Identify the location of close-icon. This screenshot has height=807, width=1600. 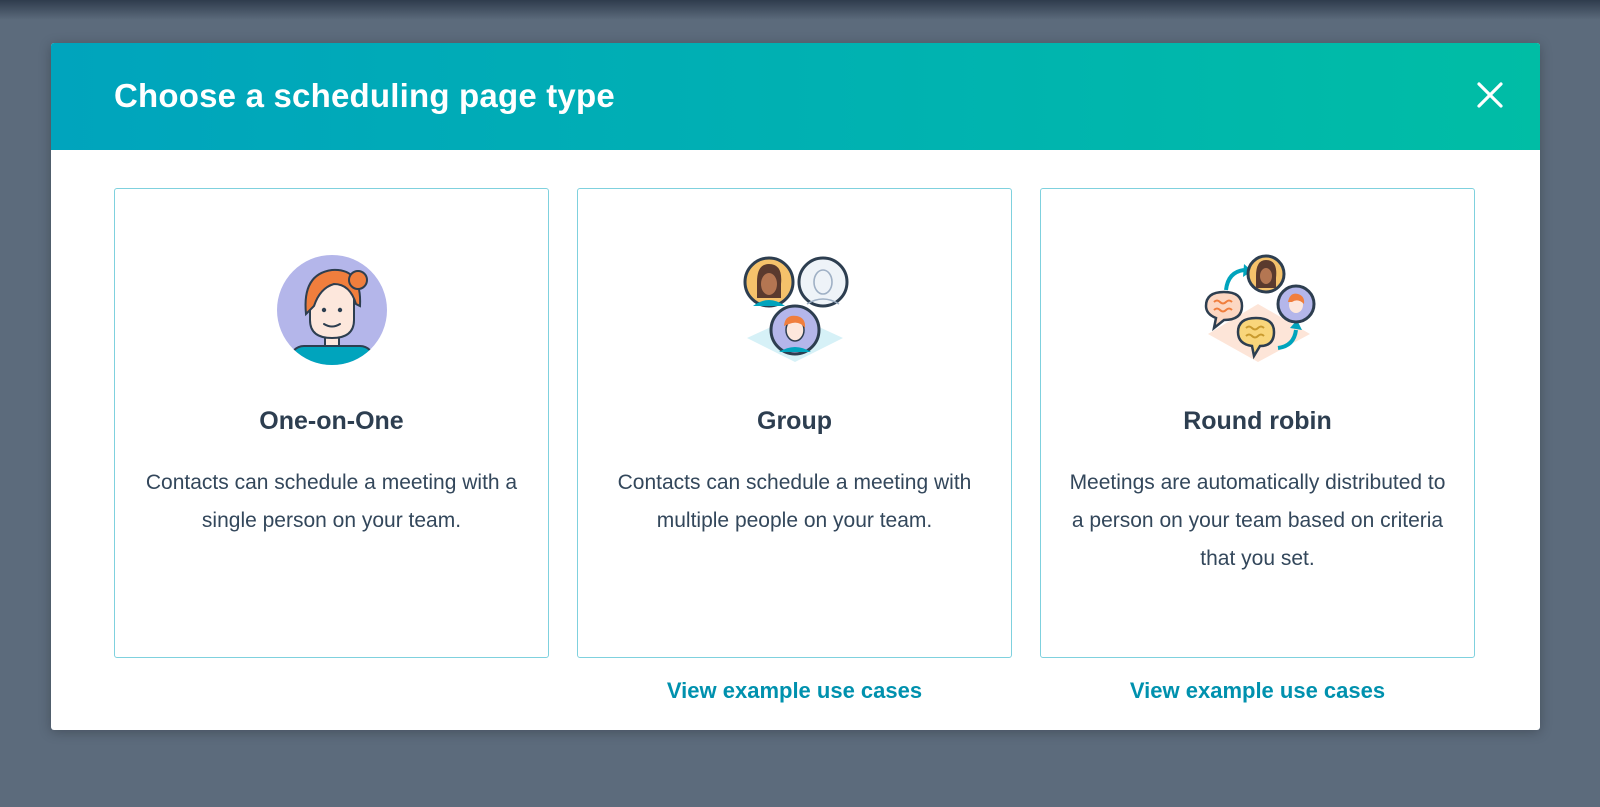
(1490, 95).